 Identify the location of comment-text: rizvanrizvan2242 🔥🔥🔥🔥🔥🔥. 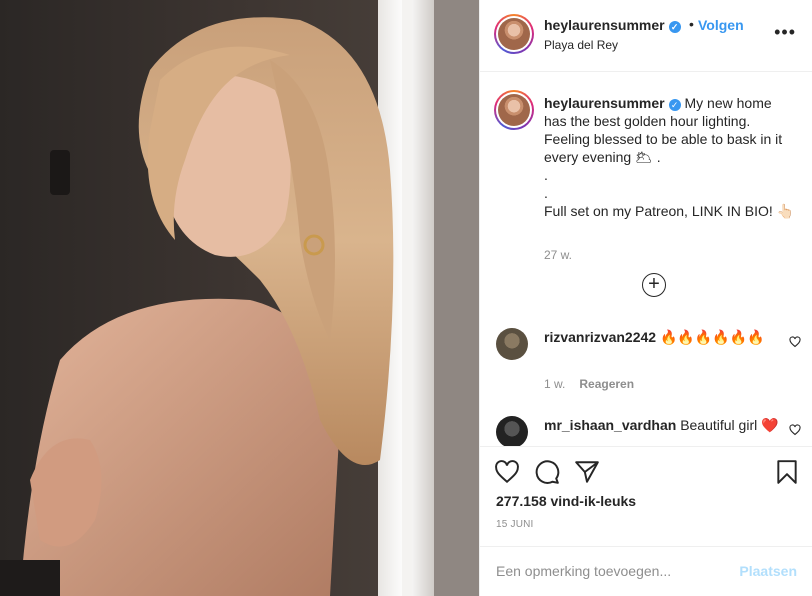
(661, 337).